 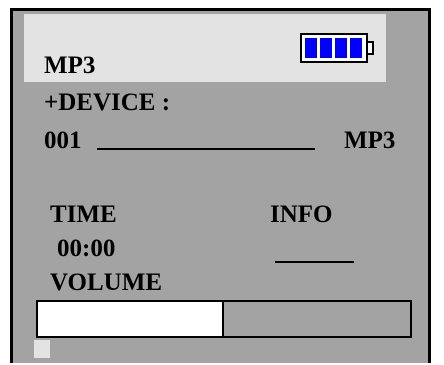 I want to click on device-type: MP3, so click(x=370, y=140).